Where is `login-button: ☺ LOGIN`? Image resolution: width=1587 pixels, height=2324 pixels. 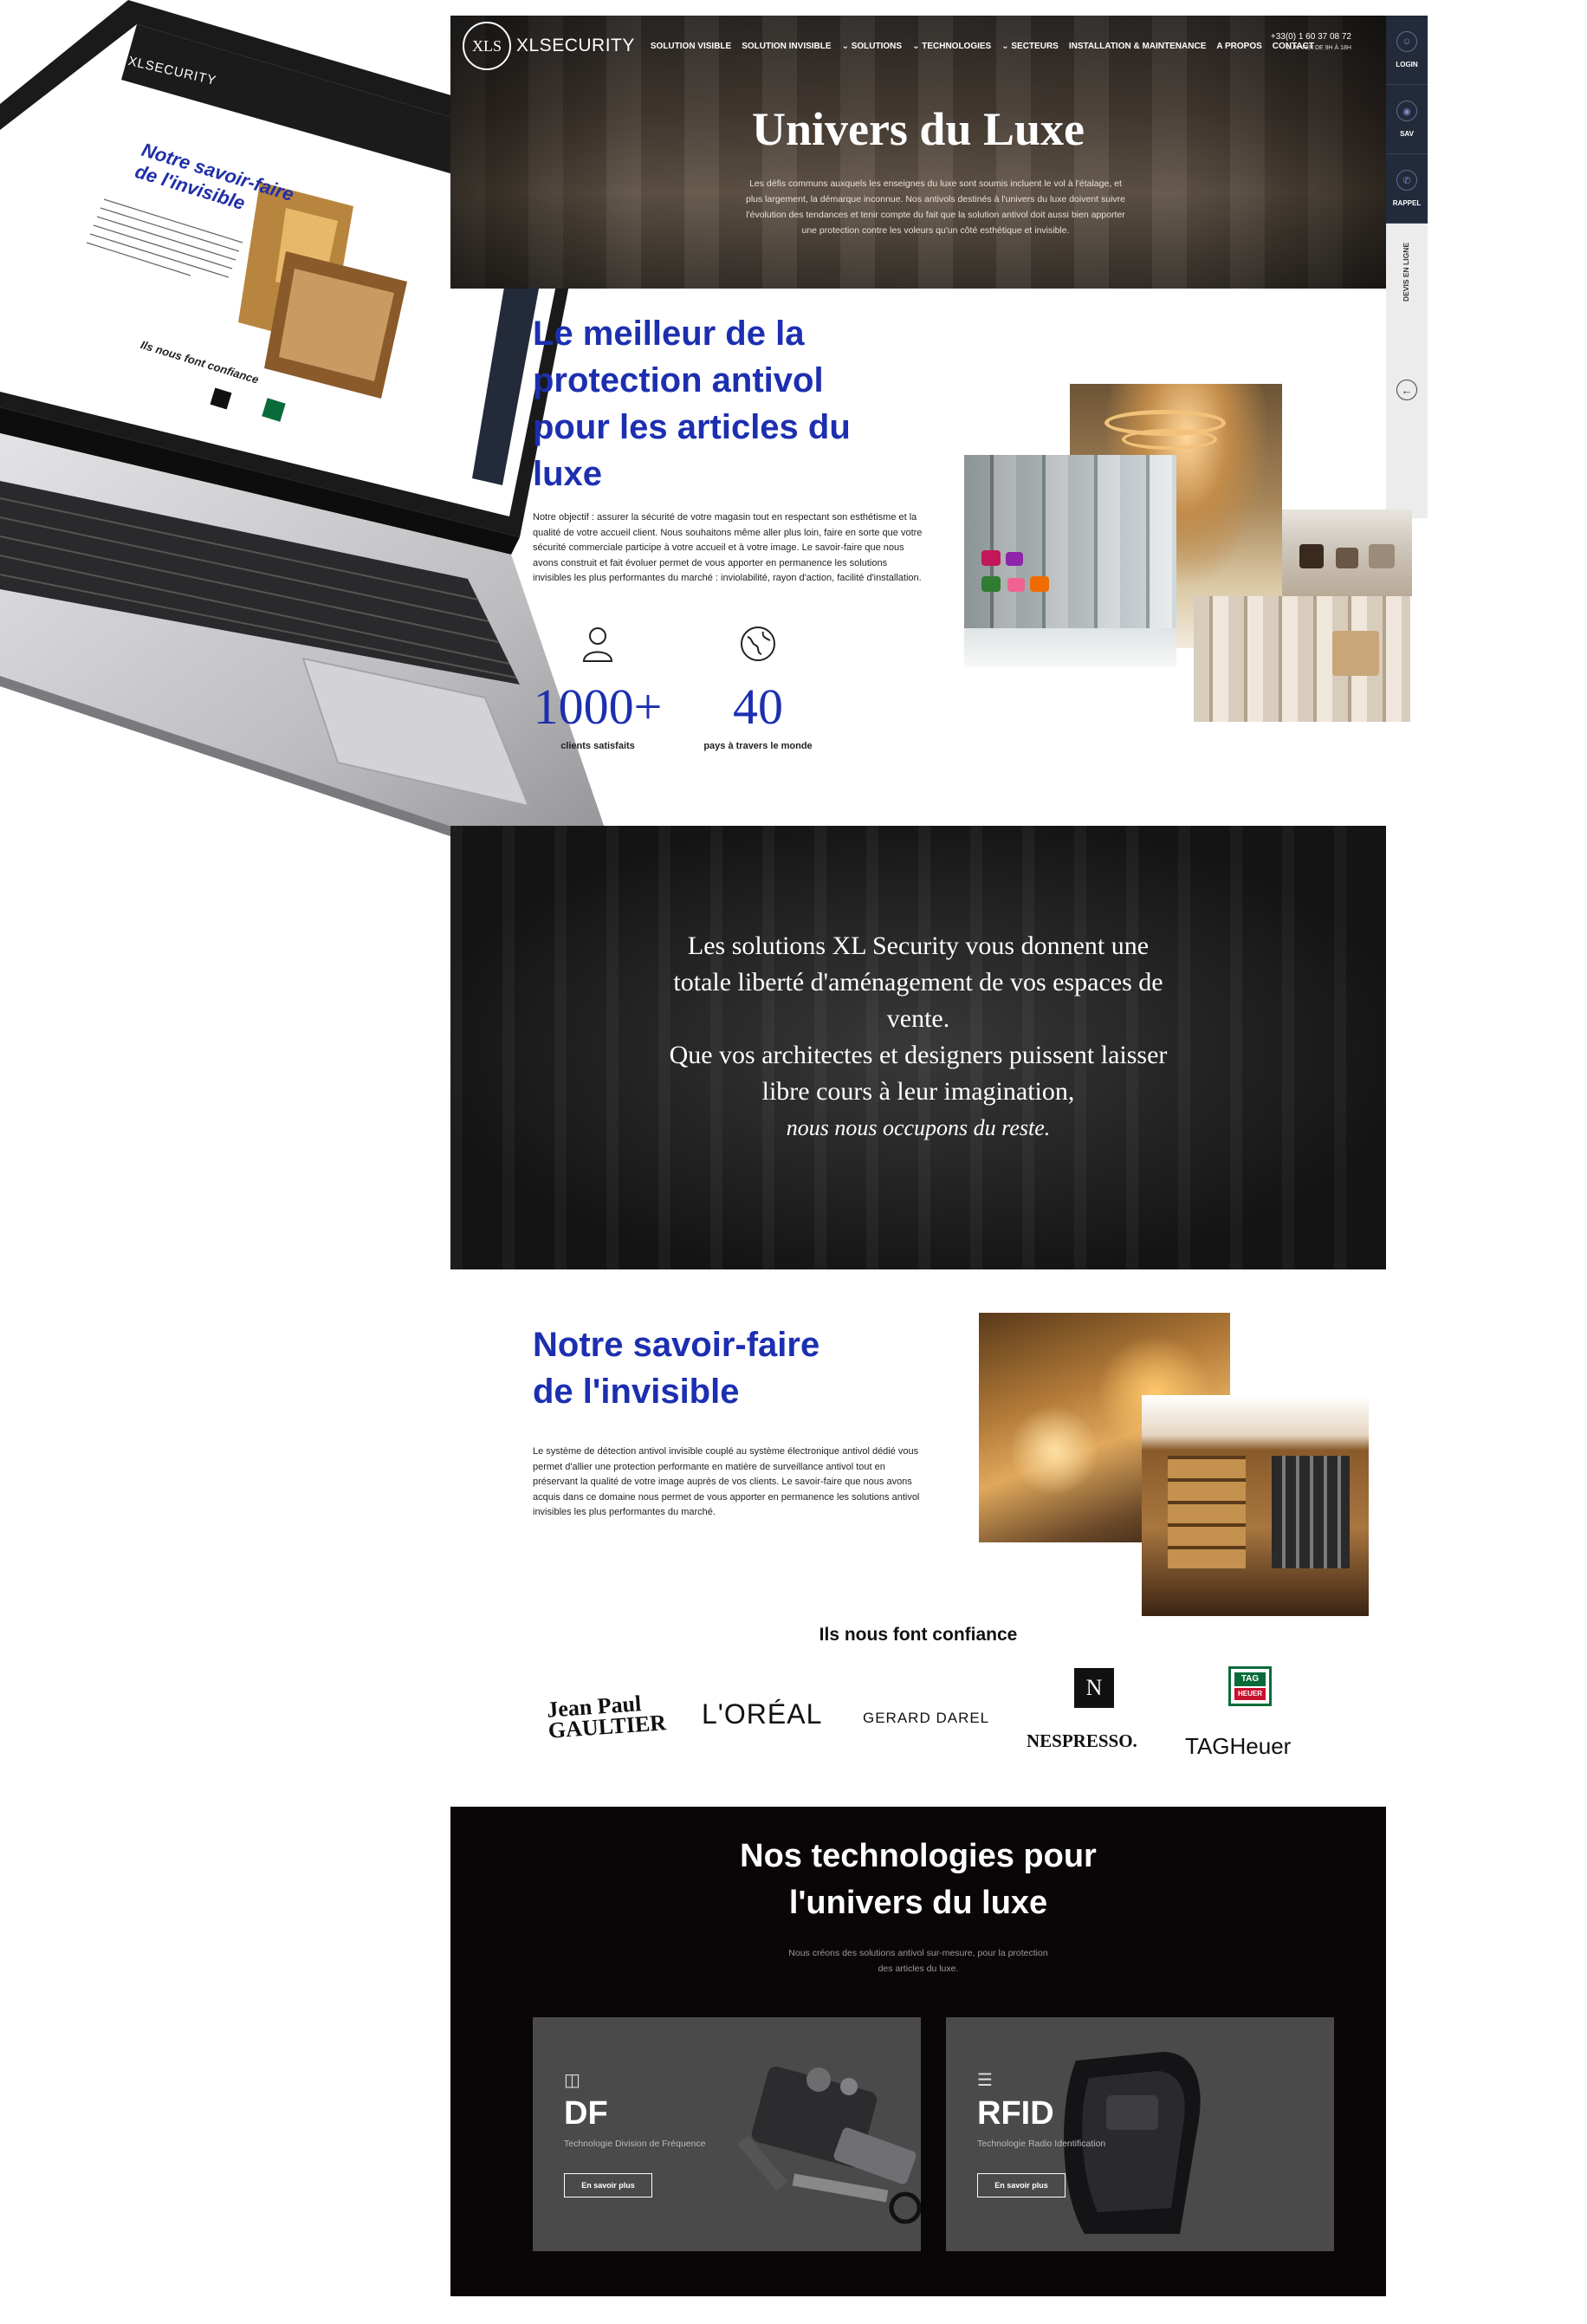
login-button: ☺ LOGIN is located at coordinates (1407, 50).